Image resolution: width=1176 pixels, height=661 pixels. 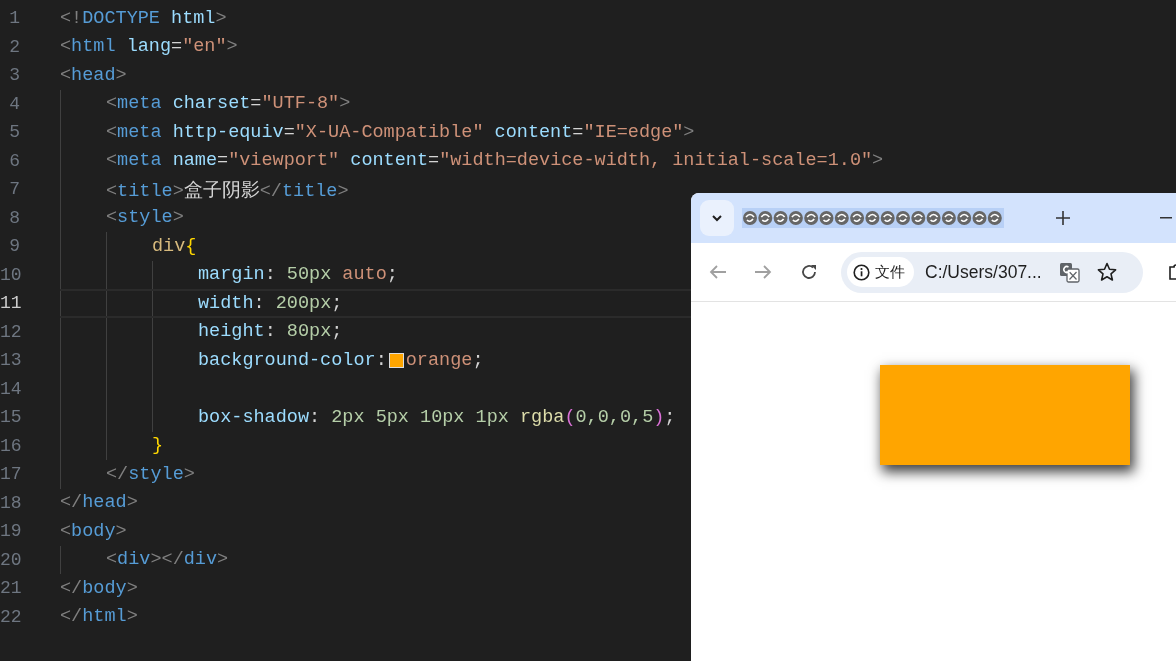 What do you see at coordinates (99, 617) in the screenshot?
I see `code-line: </html>` at bounding box center [99, 617].